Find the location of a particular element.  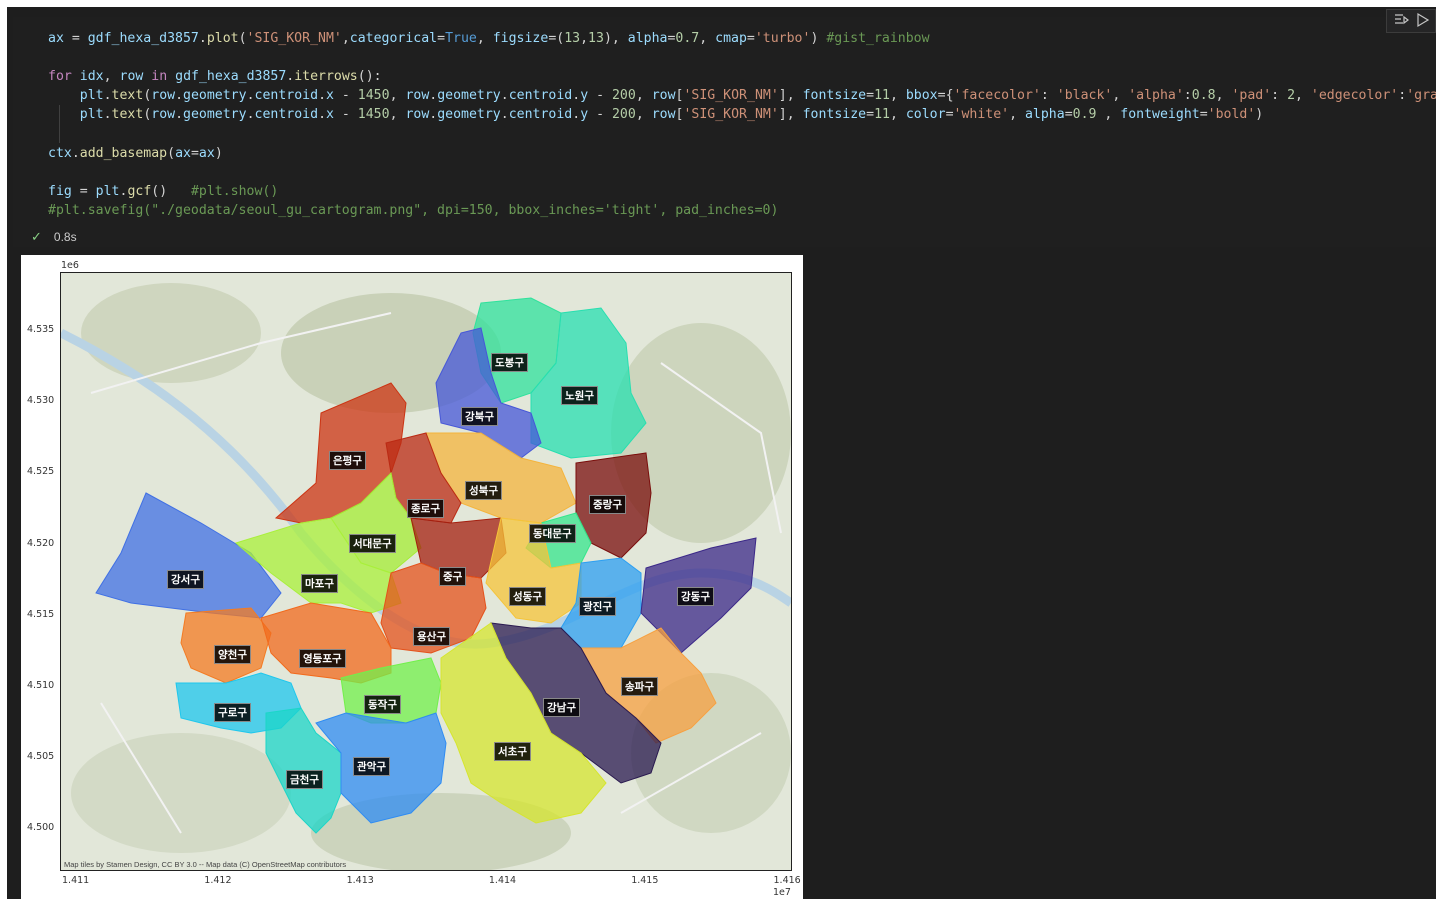

district-label: 송파구 is located at coordinates (639, 686).